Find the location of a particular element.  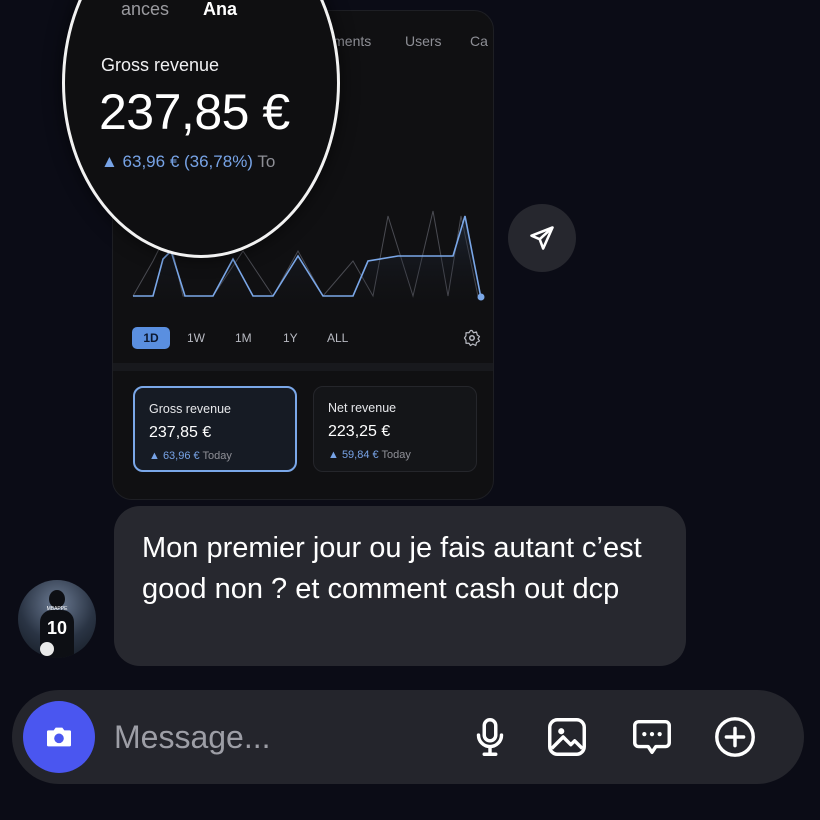

avatar-jersey-number: 10 is located at coordinates (57, 628).